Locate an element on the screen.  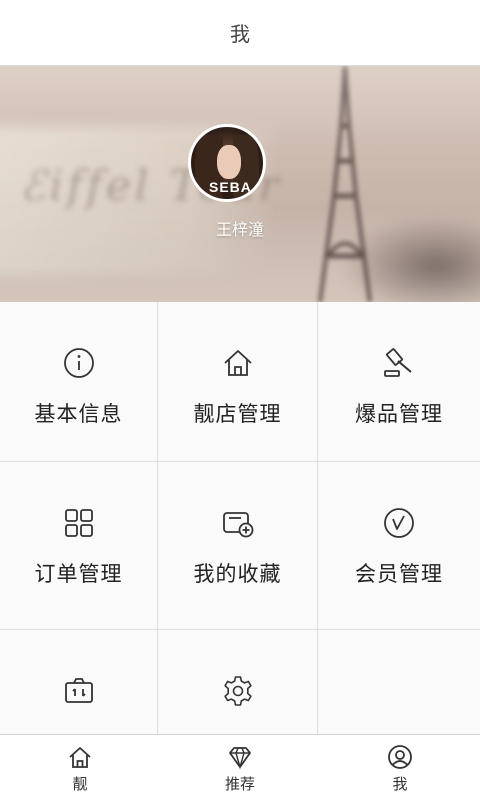
check-circle-icon is located at coordinates (399, 523).